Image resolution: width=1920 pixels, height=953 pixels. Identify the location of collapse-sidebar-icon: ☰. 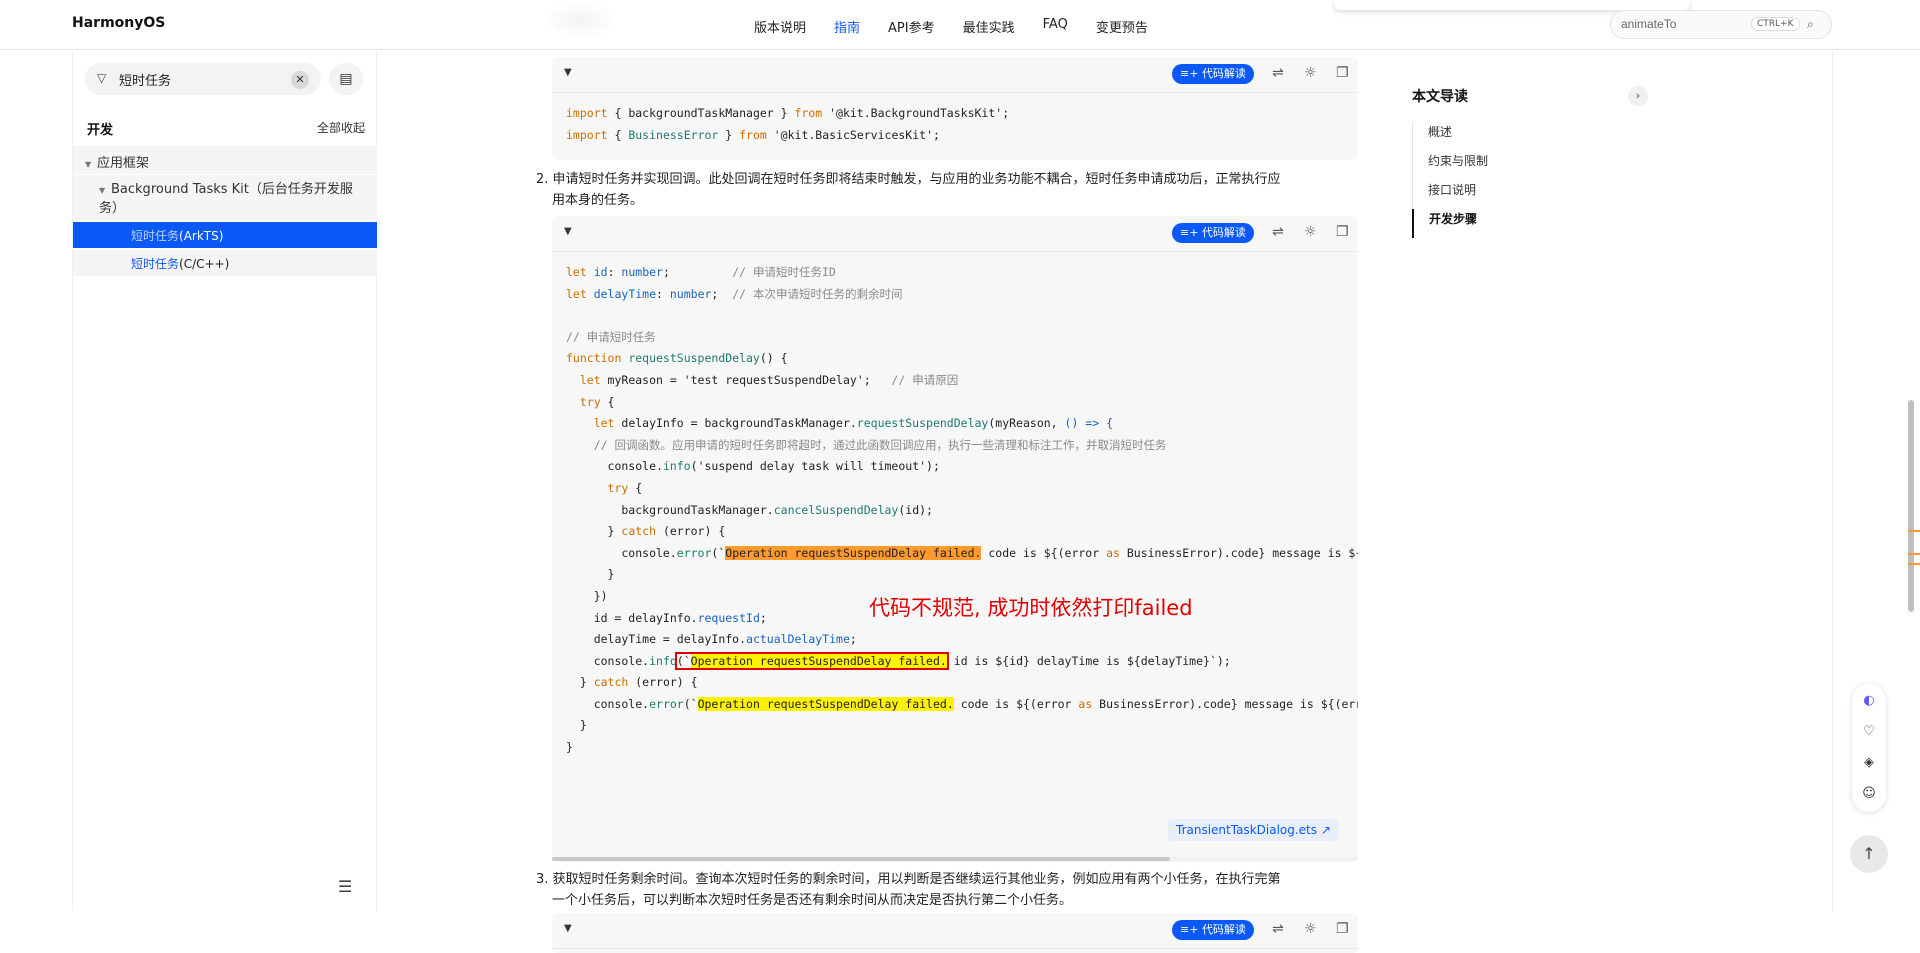
(345, 886).